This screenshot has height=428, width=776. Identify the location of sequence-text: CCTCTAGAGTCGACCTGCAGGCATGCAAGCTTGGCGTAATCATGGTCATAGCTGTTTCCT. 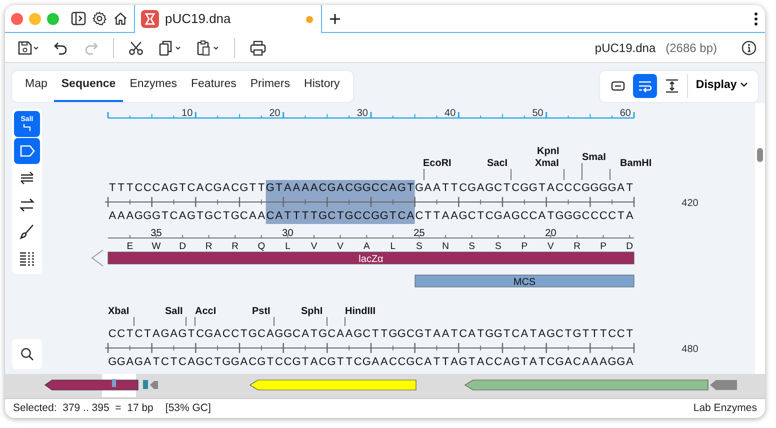
(370, 334).